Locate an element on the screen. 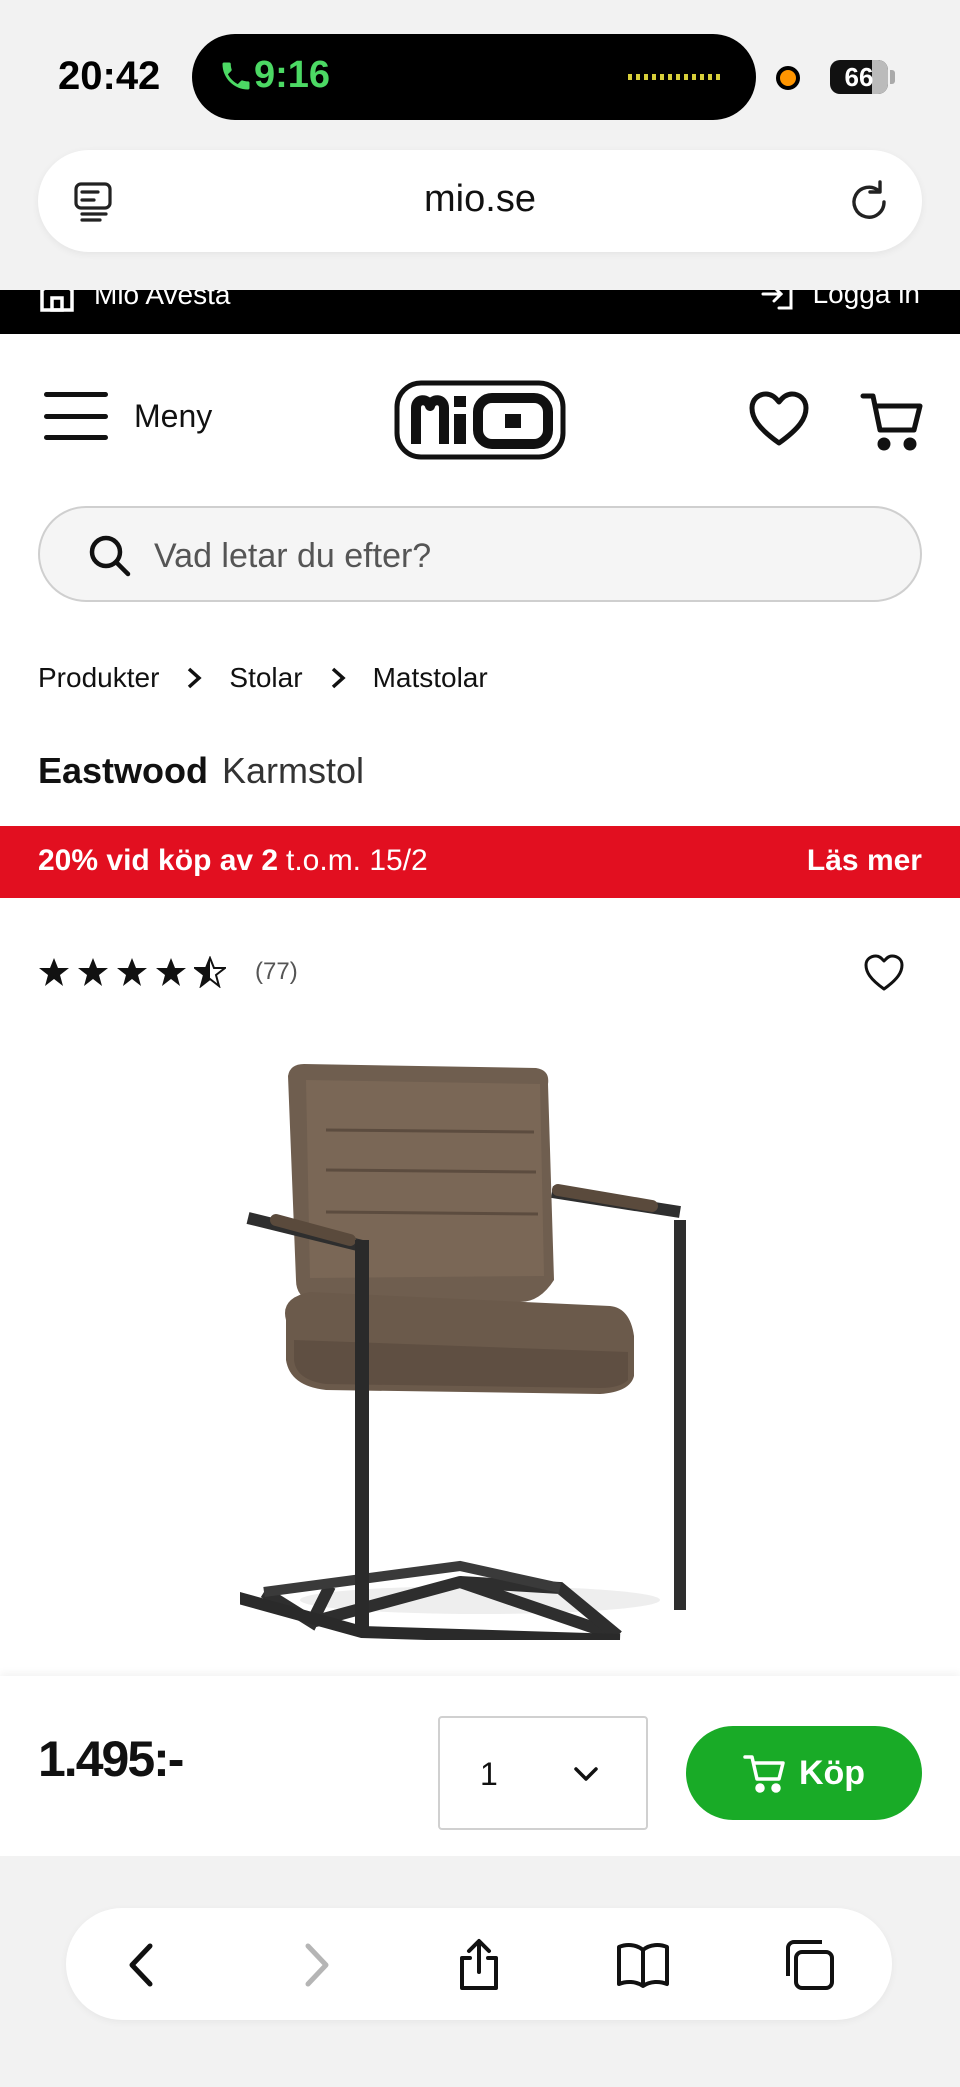 The height and width of the screenshot is (2087, 960). promo-read-more-link: Läs mer is located at coordinates (864, 861).